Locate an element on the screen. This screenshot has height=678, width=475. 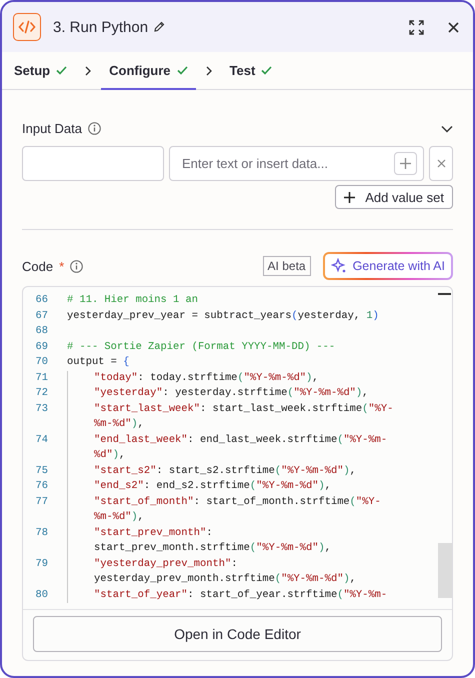
open-editor-button: Open in Code Editor is located at coordinates (237, 634).